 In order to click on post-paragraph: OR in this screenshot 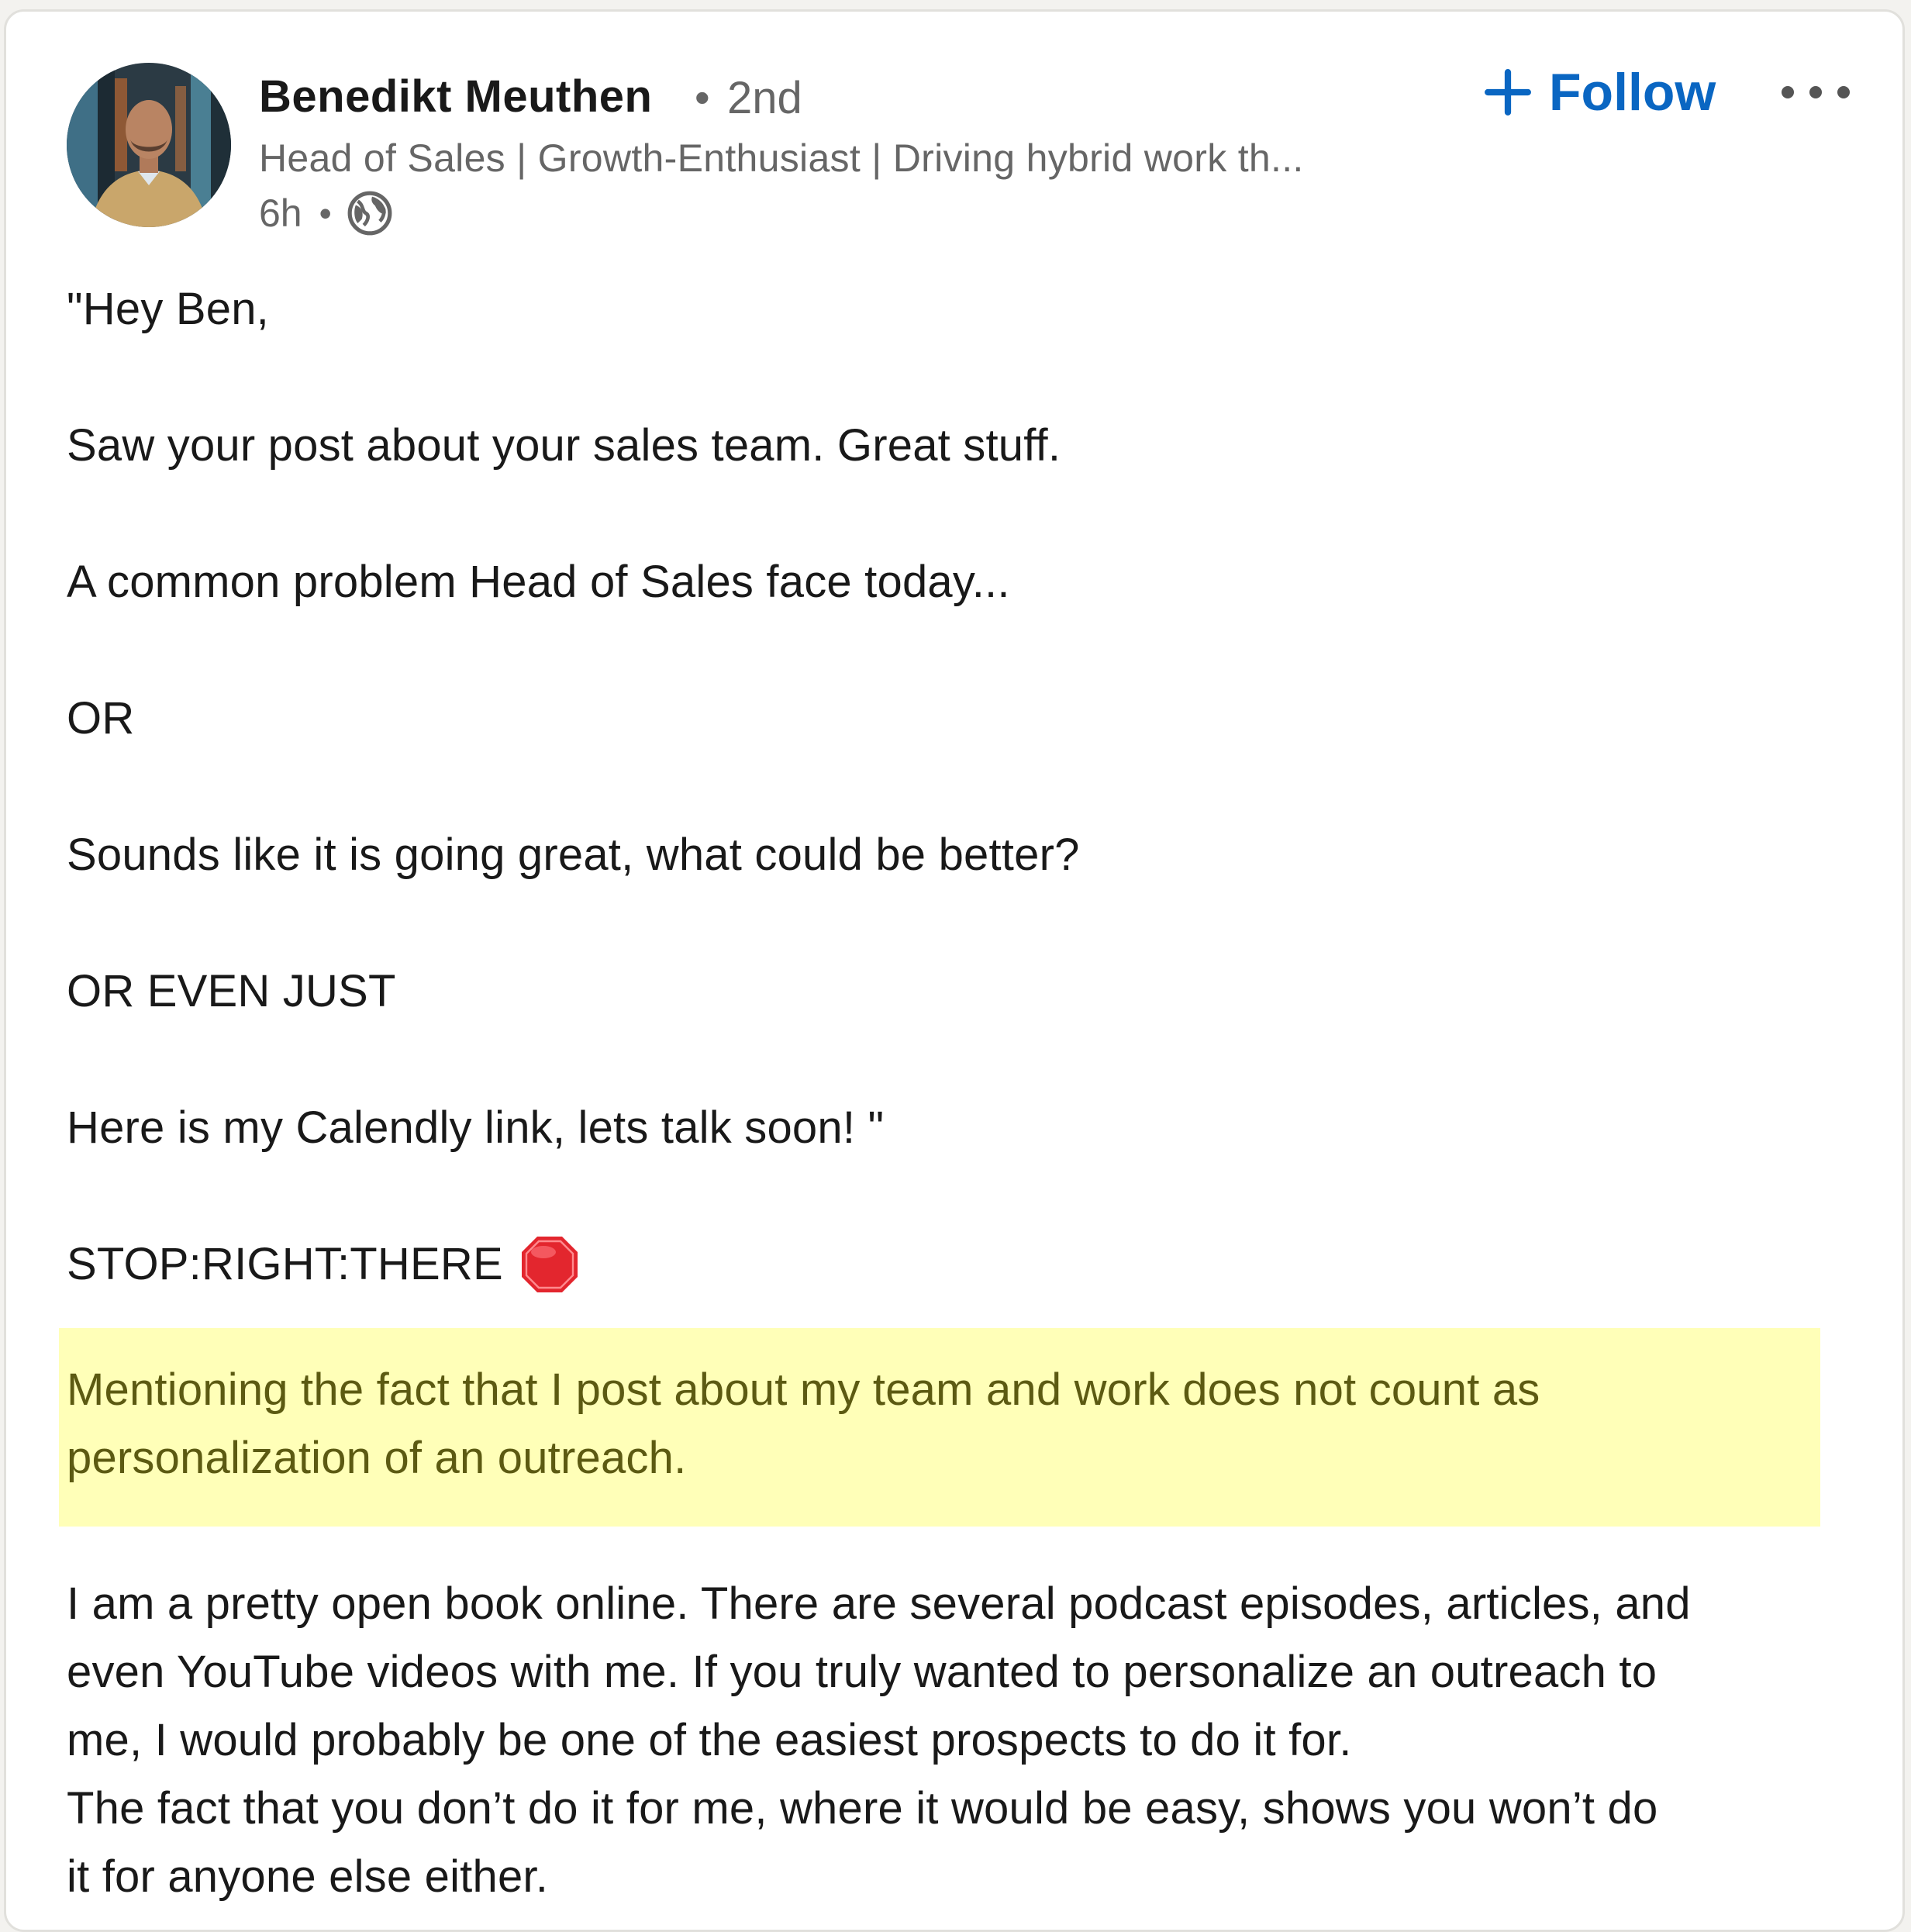, I will do `click(101, 718)`.